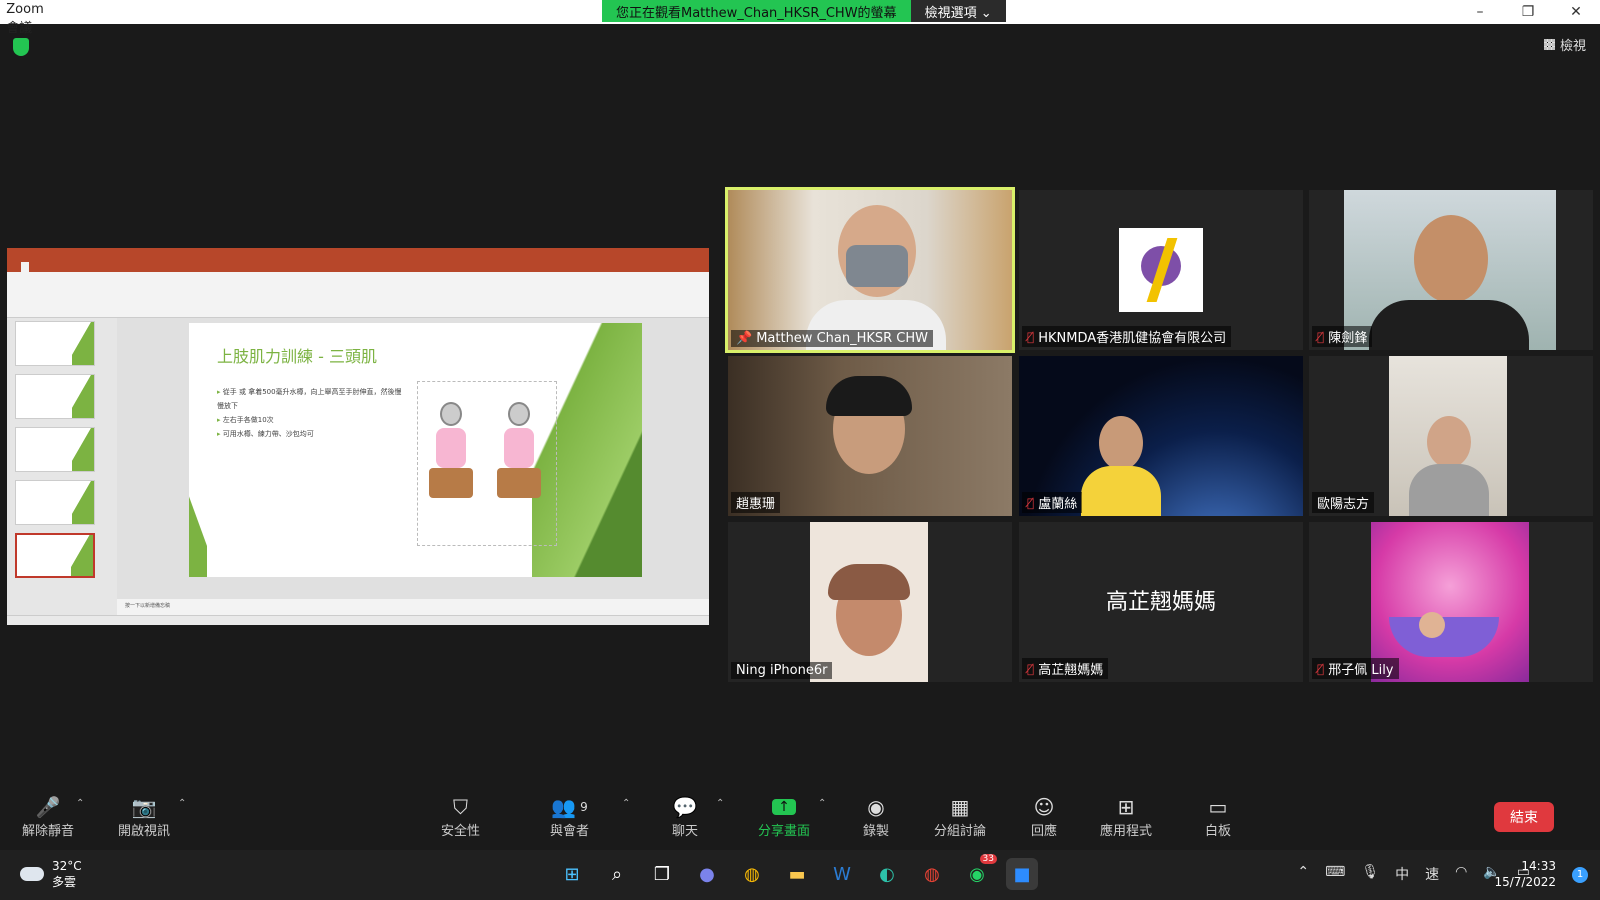 Image resolution: width=1600 pixels, height=900 pixels. Describe the element at coordinates (584, 807) in the screenshot. I see `participants-count: 9` at that location.